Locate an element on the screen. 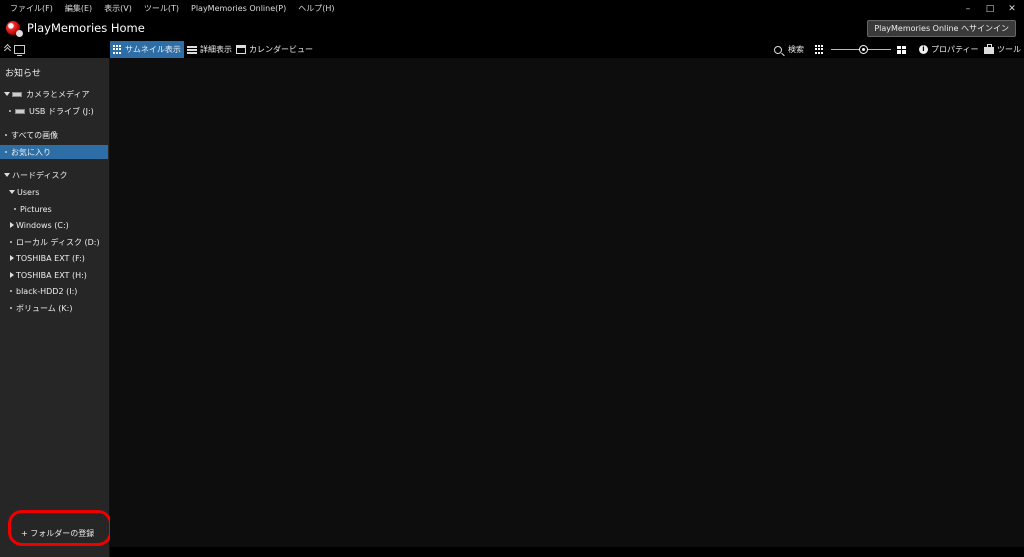  sidebar-item-favorites: お気に入り is located at coordinates (54, 152).